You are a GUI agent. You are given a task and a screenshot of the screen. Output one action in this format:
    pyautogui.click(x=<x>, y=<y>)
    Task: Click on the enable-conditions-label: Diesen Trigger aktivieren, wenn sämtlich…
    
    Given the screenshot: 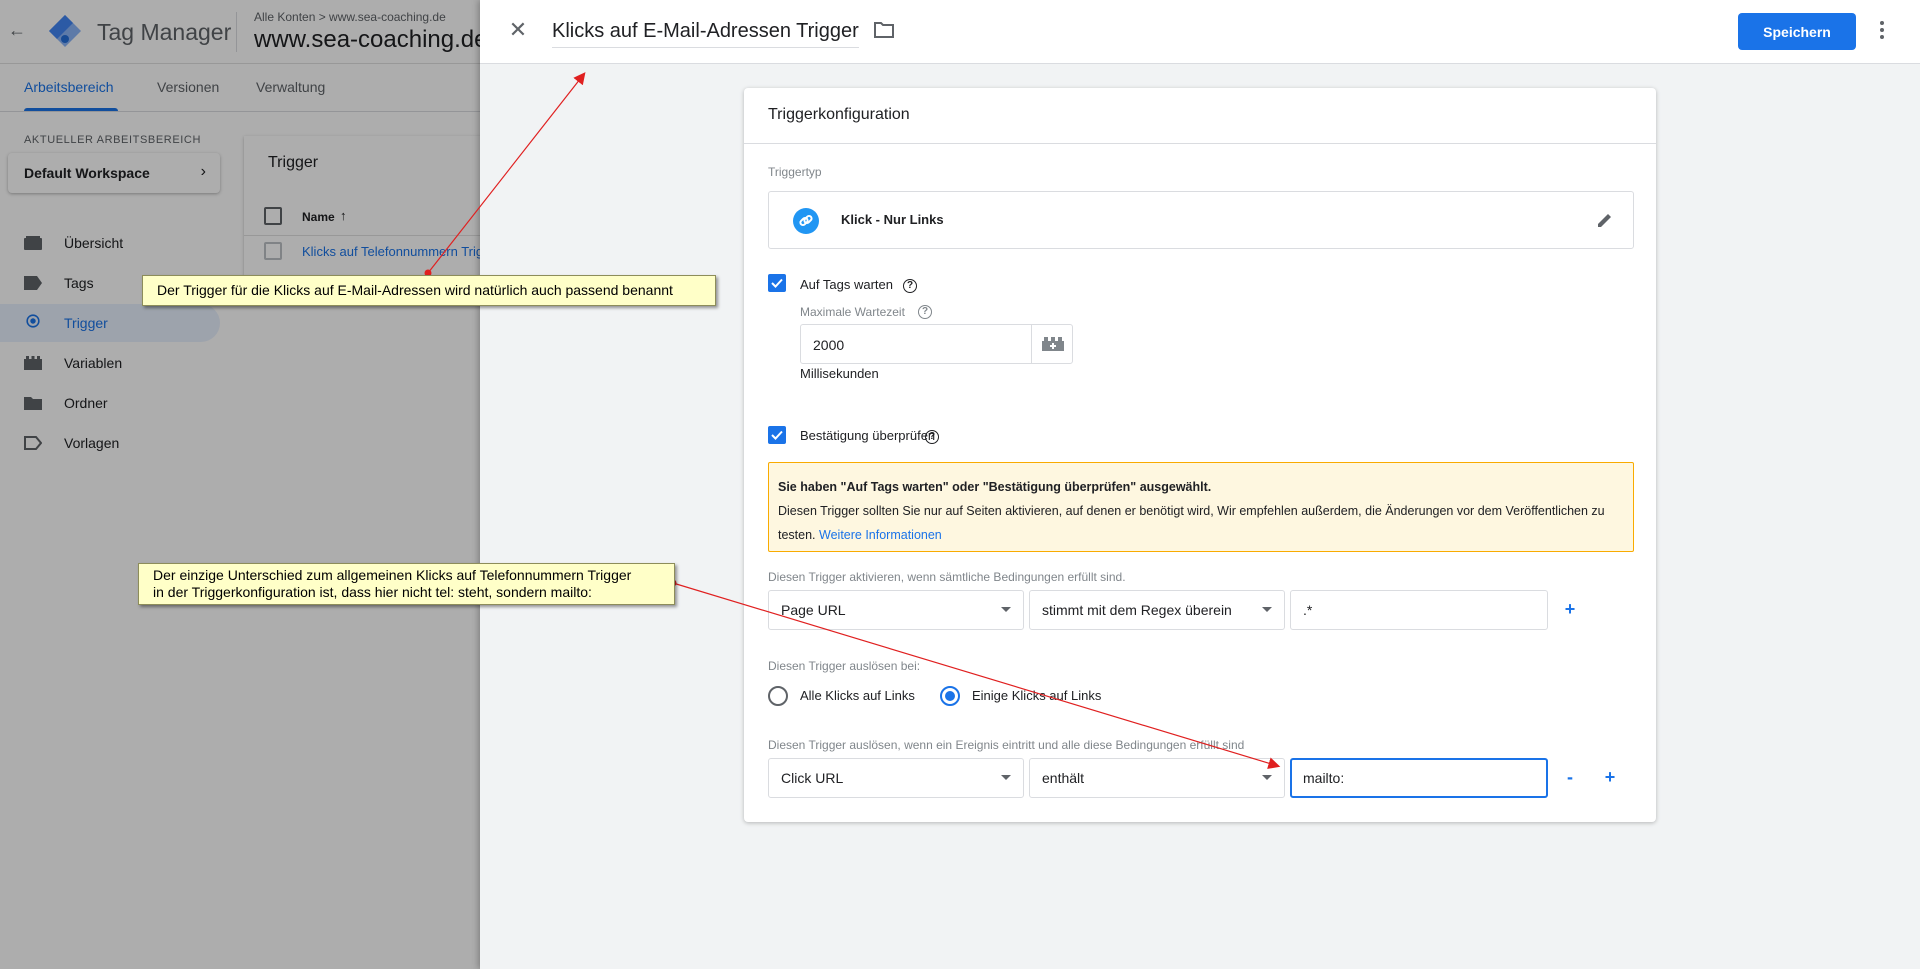 What is the action you would take?
    pyautogui.click(x=947, y=577)
    